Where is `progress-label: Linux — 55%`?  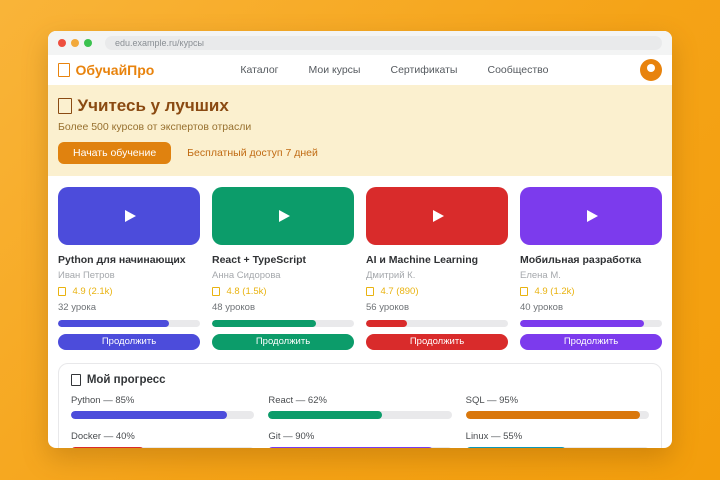
progress-label: Linux — 55% is located at coordinates (494, 436).